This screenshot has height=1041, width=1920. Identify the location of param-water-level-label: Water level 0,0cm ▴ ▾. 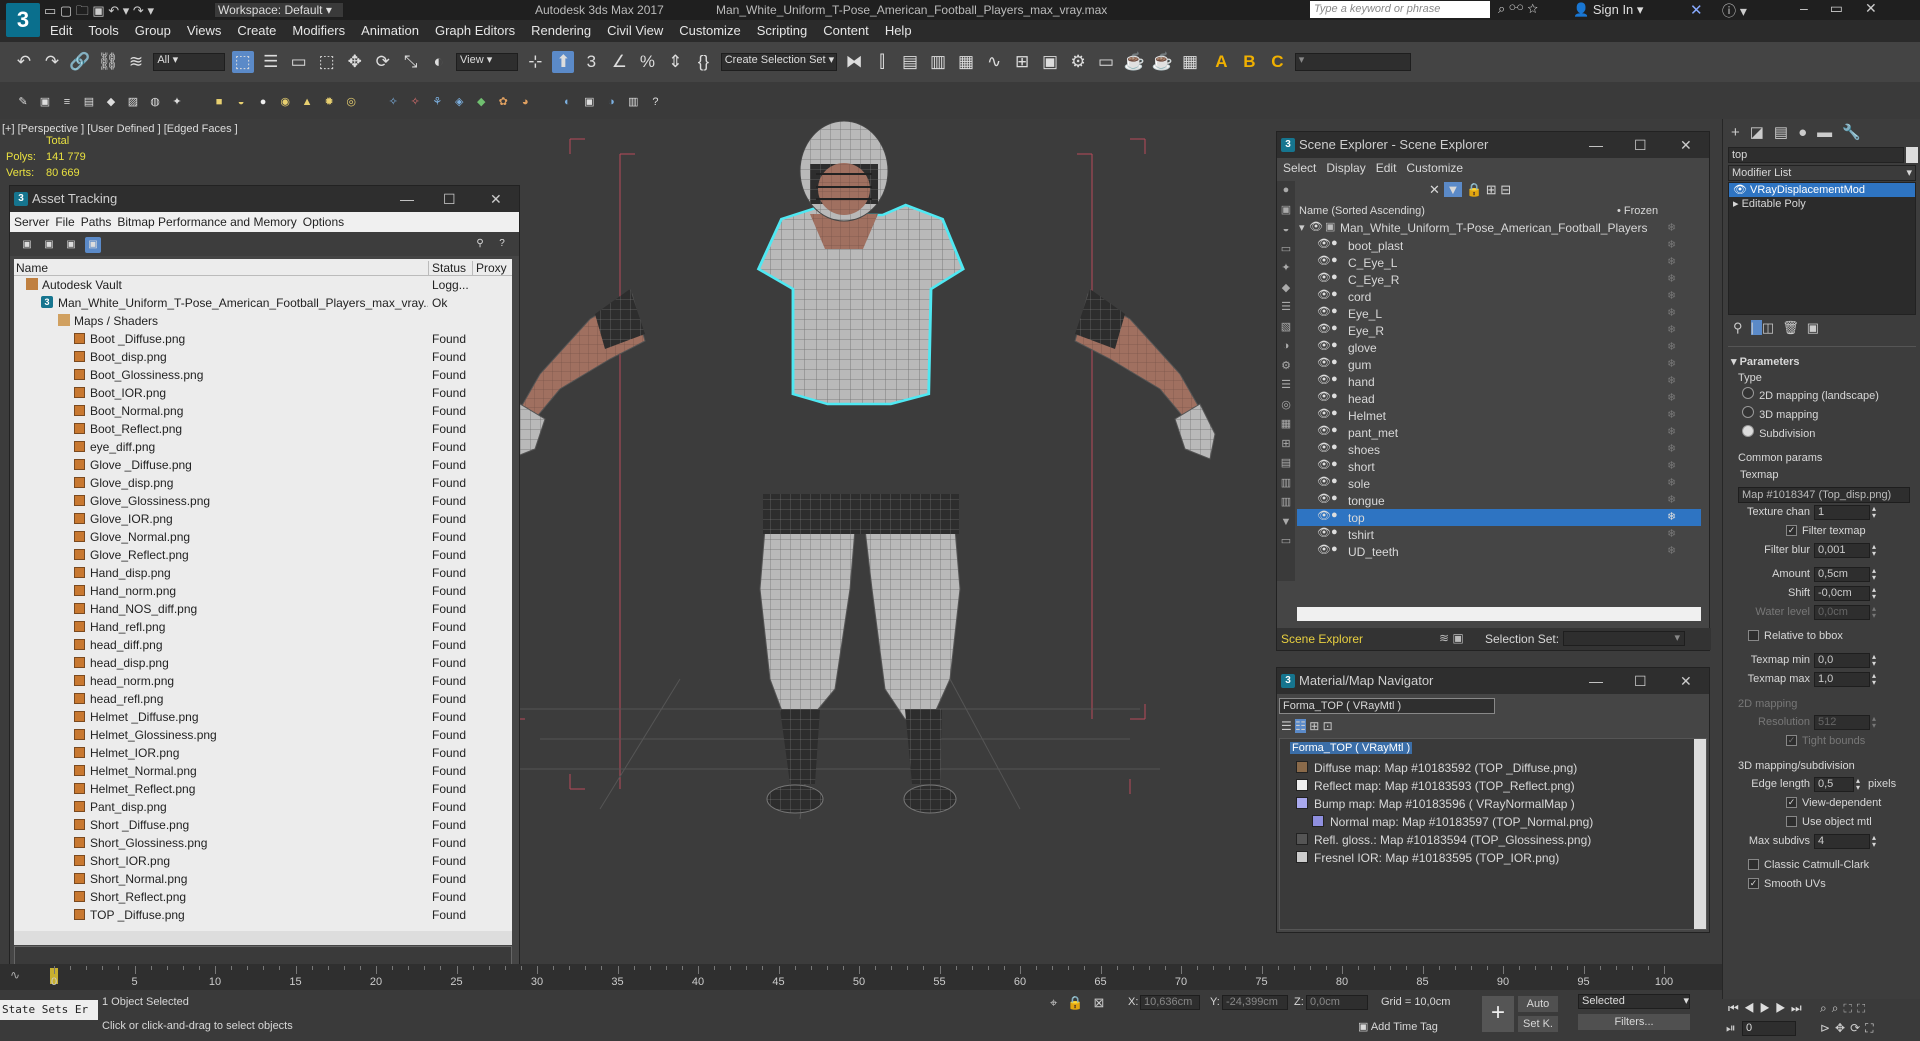
(1822, 612).